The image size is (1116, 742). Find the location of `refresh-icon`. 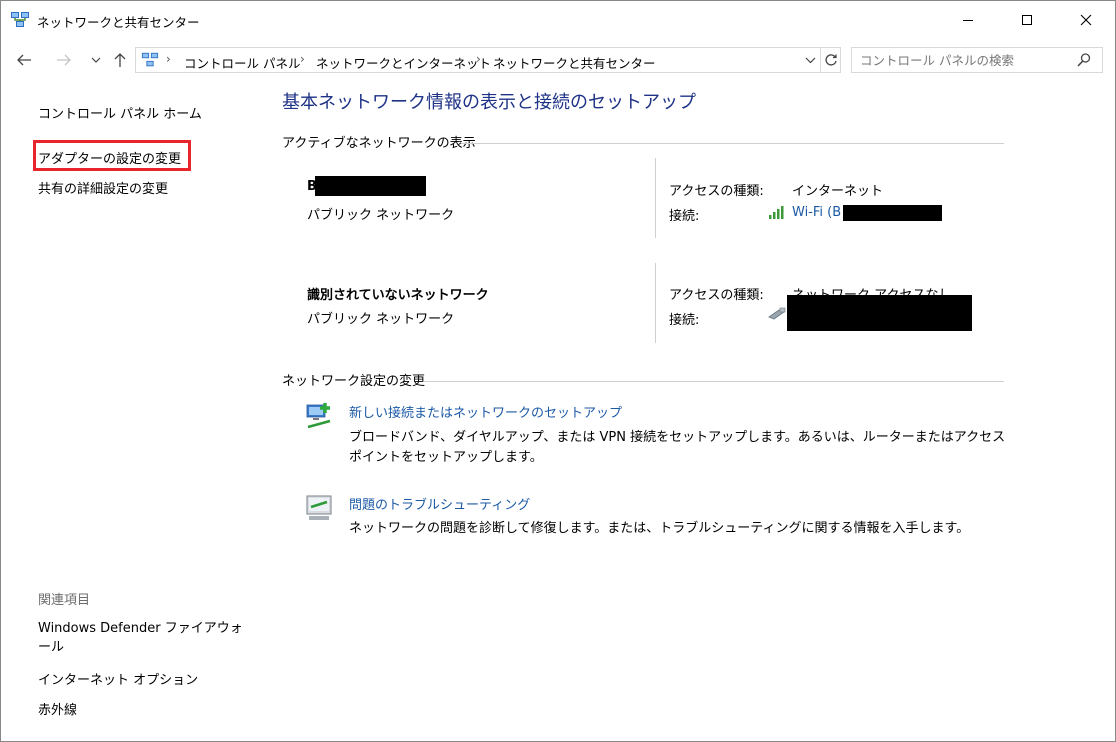

refresh-icon is located at coordinates (830, 60).